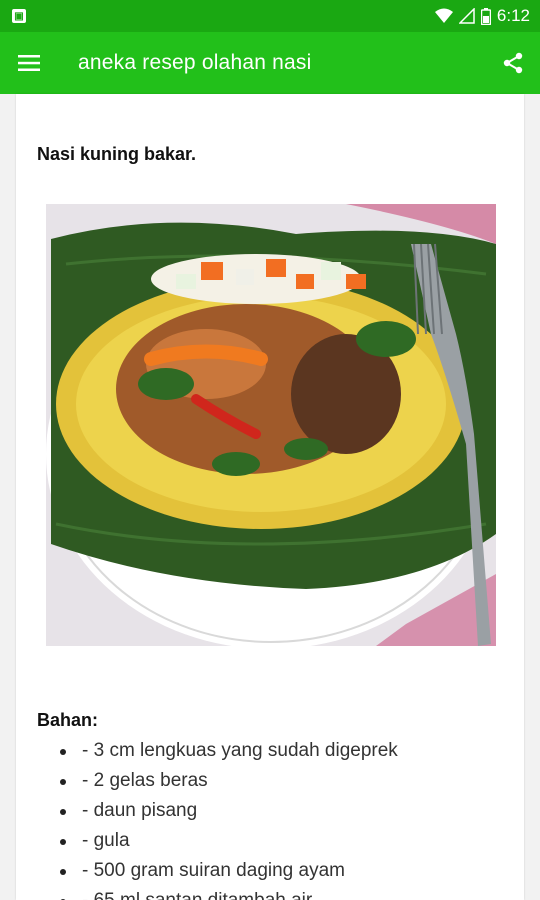 This screenshot has height=900, width=540. I want to click on image-notification-icon: ▣, so click(19, 16).